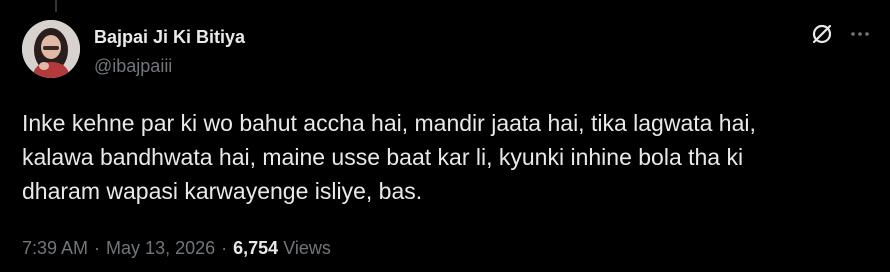  I want to click on thread-connector-line, so click(56, 6).